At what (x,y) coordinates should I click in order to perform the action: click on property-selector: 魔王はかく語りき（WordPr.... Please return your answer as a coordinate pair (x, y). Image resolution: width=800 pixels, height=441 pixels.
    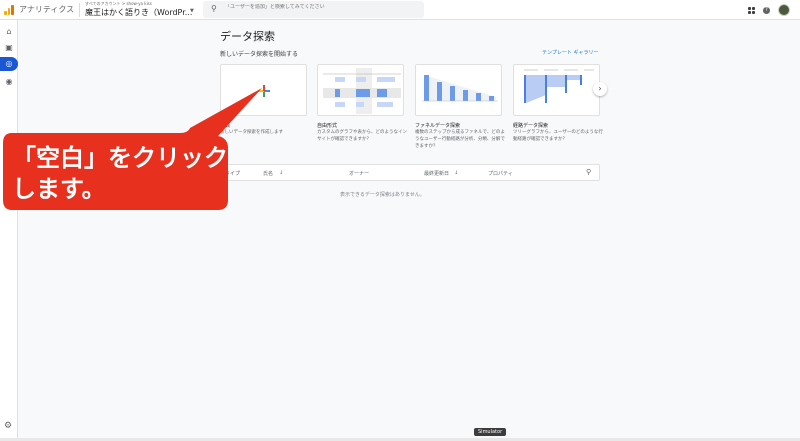
    Looking at the image, I should click on (138, 12).